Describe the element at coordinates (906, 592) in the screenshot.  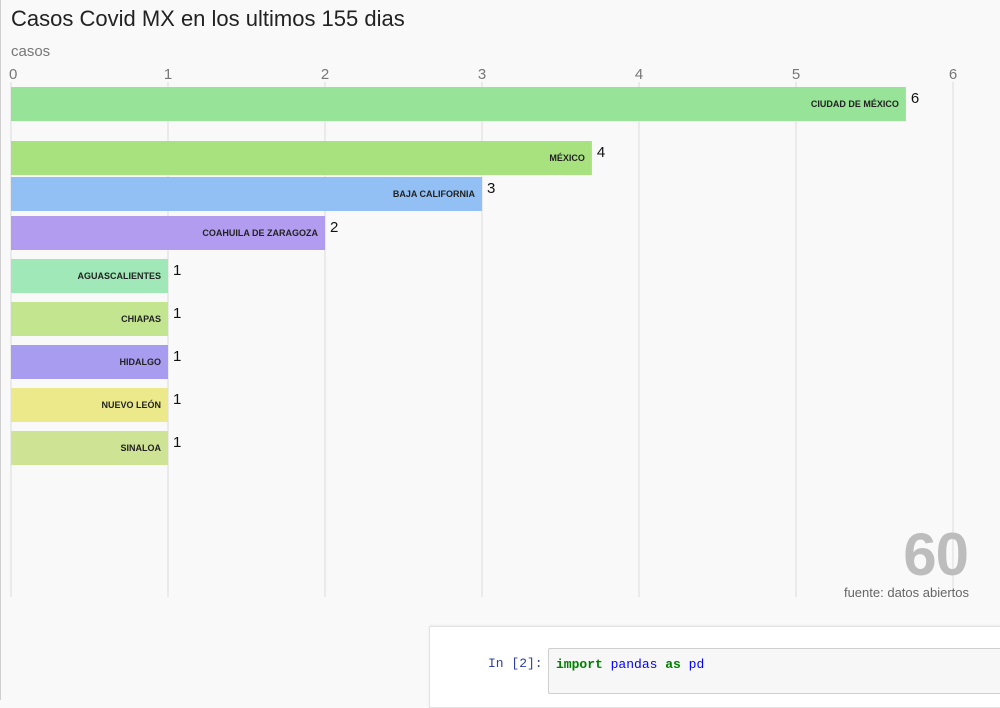
I see `source-note: fuente: datos abiertos` at that location.